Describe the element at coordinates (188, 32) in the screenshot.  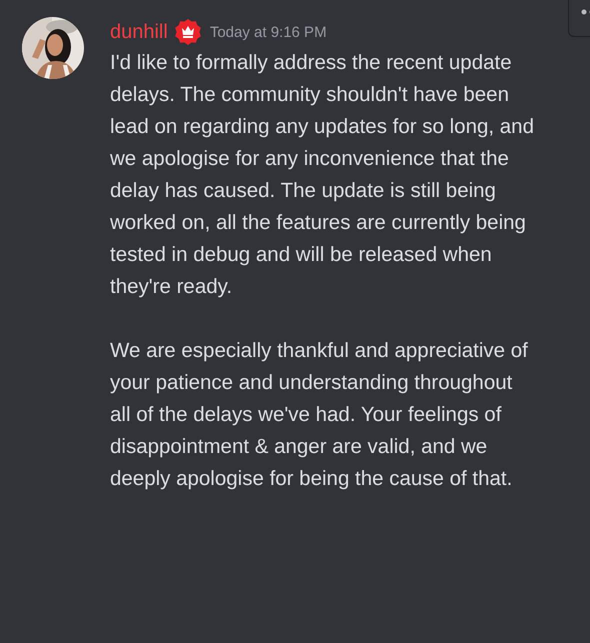
I see `crown-icon` at that location.